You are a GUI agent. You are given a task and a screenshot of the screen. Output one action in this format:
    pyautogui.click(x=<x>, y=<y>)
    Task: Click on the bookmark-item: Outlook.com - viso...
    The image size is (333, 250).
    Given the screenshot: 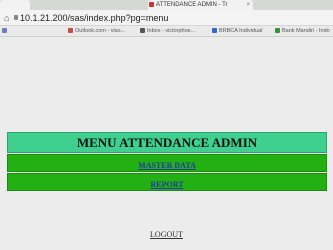 What is the action you would take?
    pyautogui.click(x=96, y=31)
    